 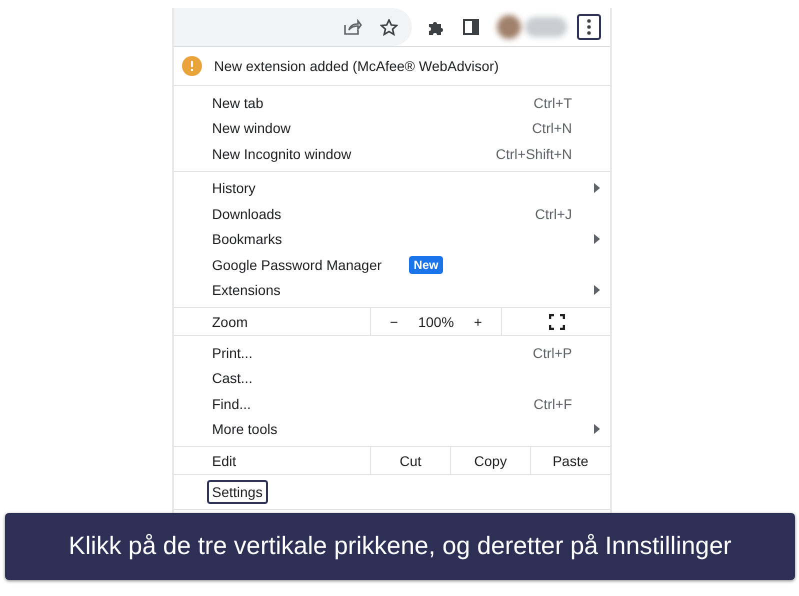 I want to click on zoom-label: Zoom, so click(x=230, y=322).